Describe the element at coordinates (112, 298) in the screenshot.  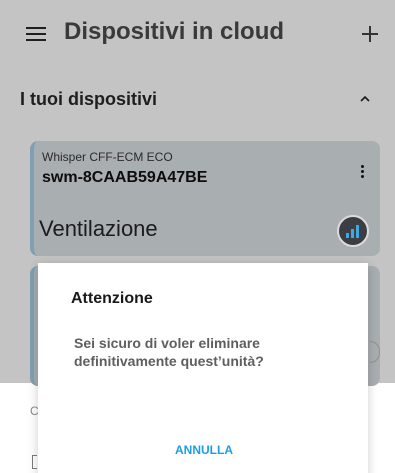
I see `dialog-title: Attenzione` at that location.